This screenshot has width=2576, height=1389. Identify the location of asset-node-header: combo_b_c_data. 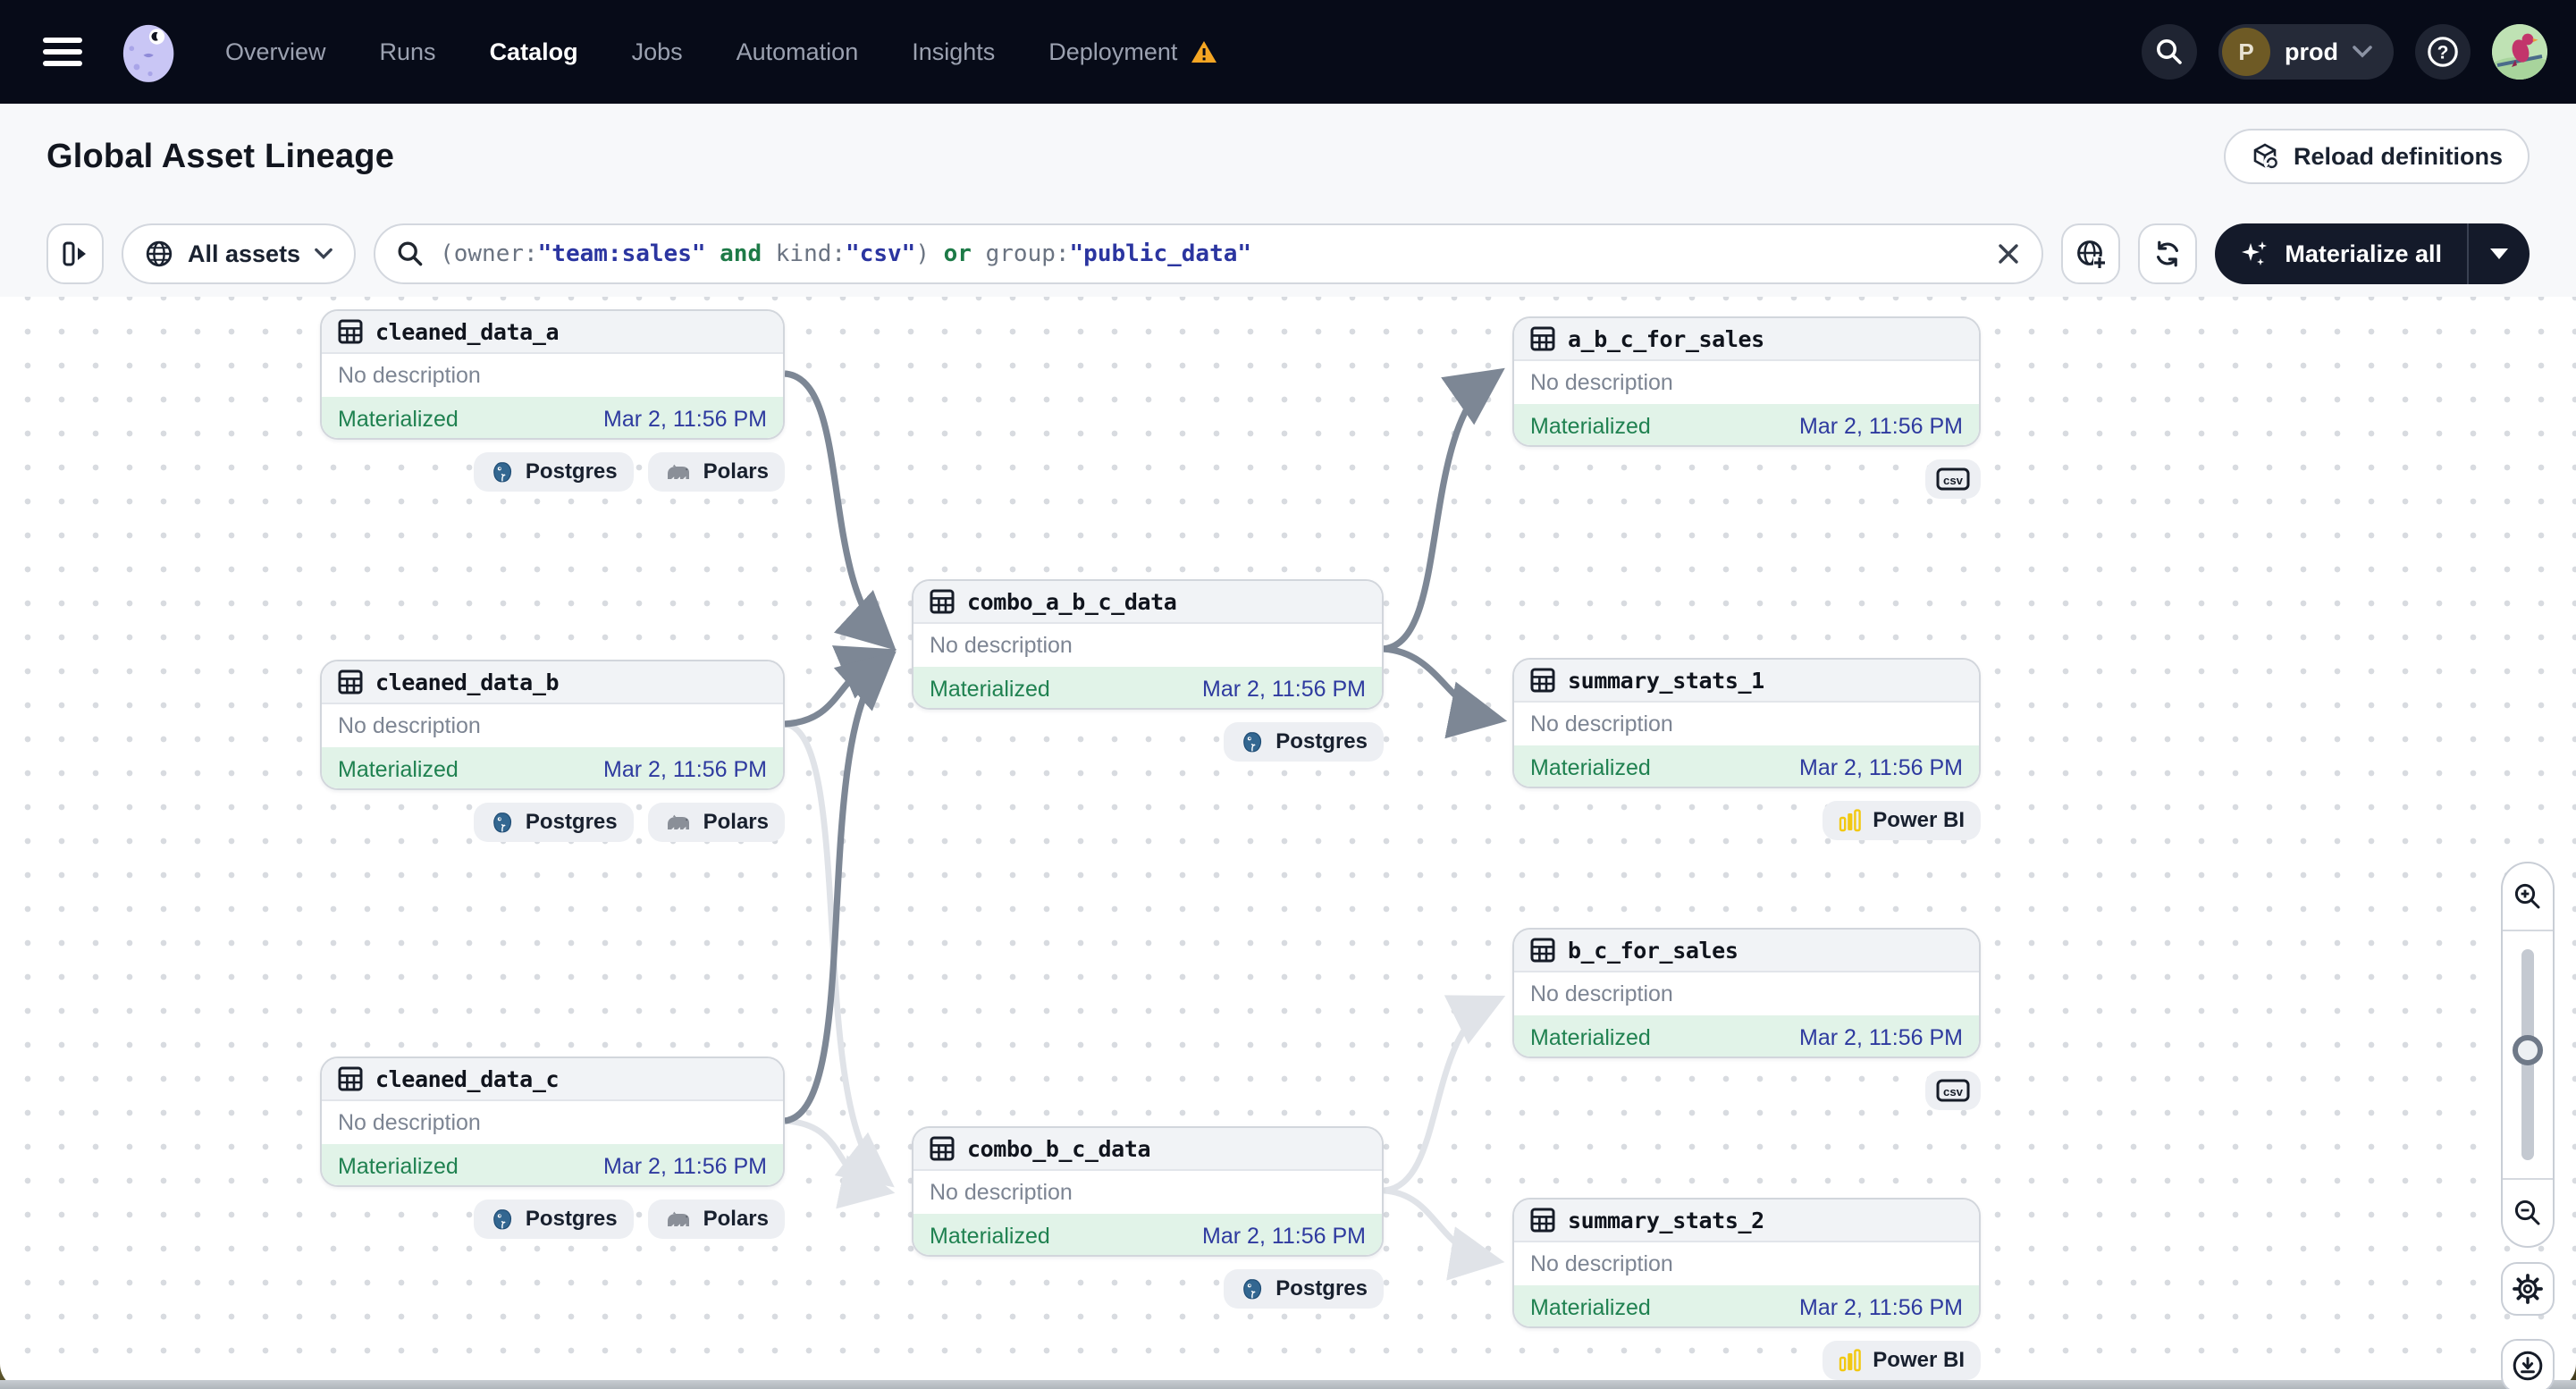
(1147, 1149).